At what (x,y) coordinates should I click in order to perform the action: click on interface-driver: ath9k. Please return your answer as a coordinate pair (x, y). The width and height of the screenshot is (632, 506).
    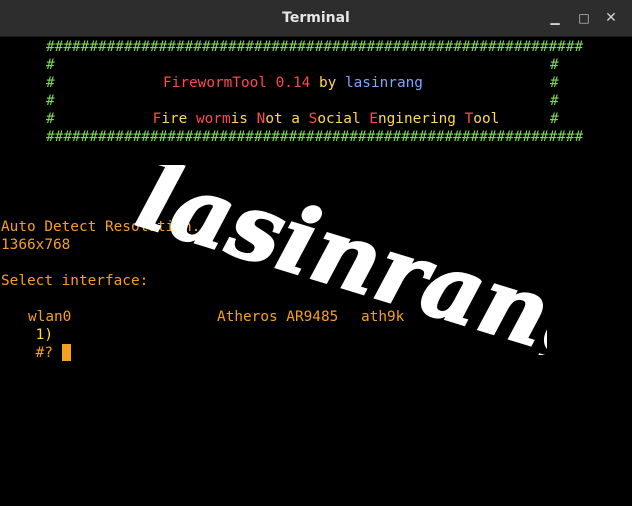
    Looking at the image, I should click on (383, 317).